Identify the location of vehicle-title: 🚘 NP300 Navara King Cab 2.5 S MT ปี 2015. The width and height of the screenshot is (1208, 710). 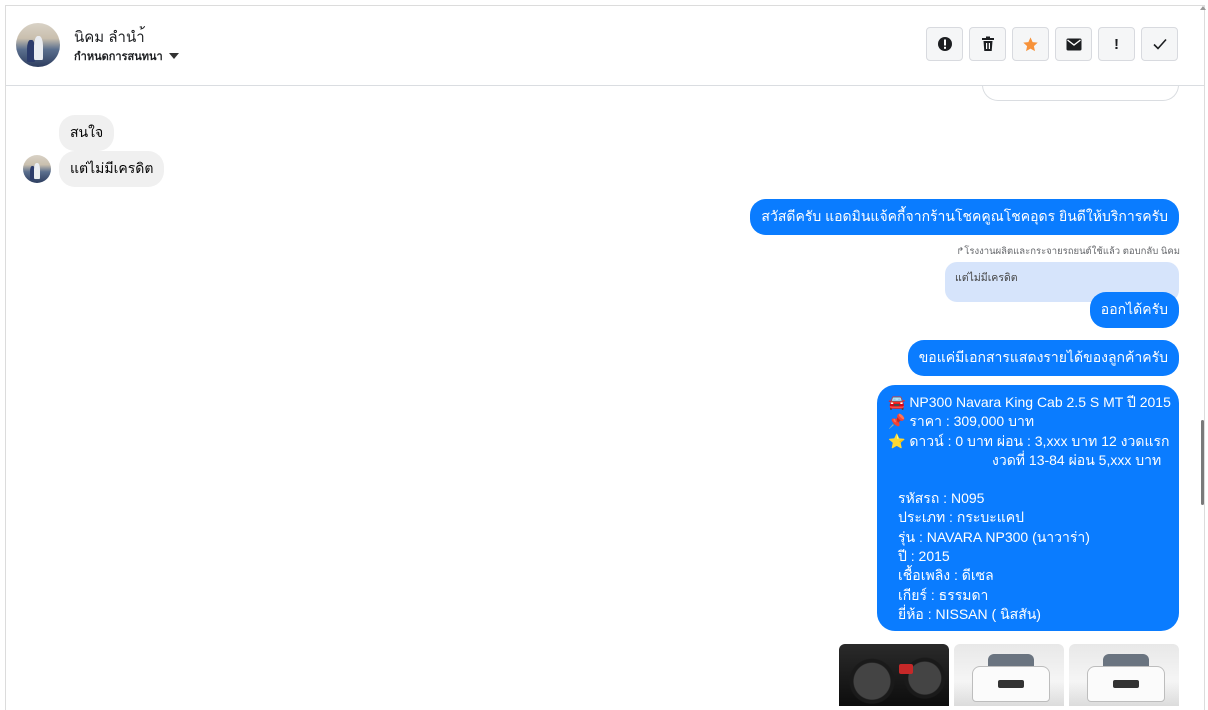
(1029, 402).